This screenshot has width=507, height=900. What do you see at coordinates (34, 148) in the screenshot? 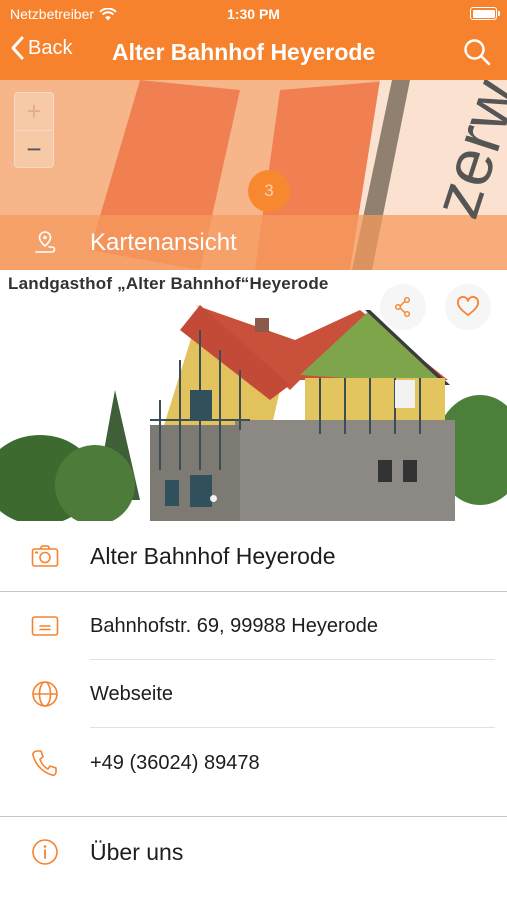
I see `zoom-out-button: −` at bounding box center [34, 148].